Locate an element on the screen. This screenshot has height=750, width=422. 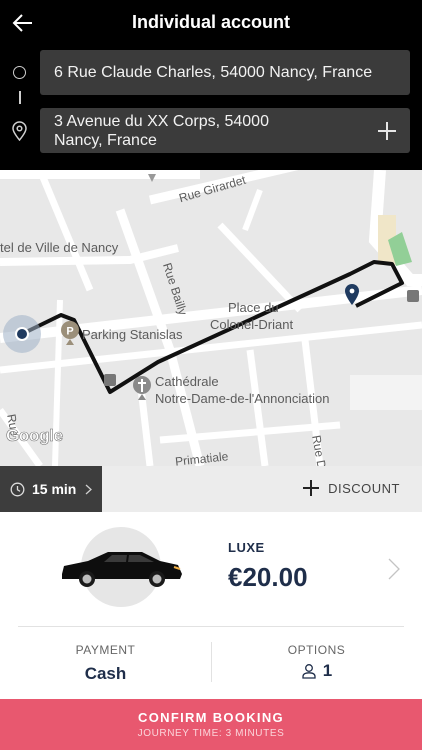
route-connector is located at coordinates (20, 97).